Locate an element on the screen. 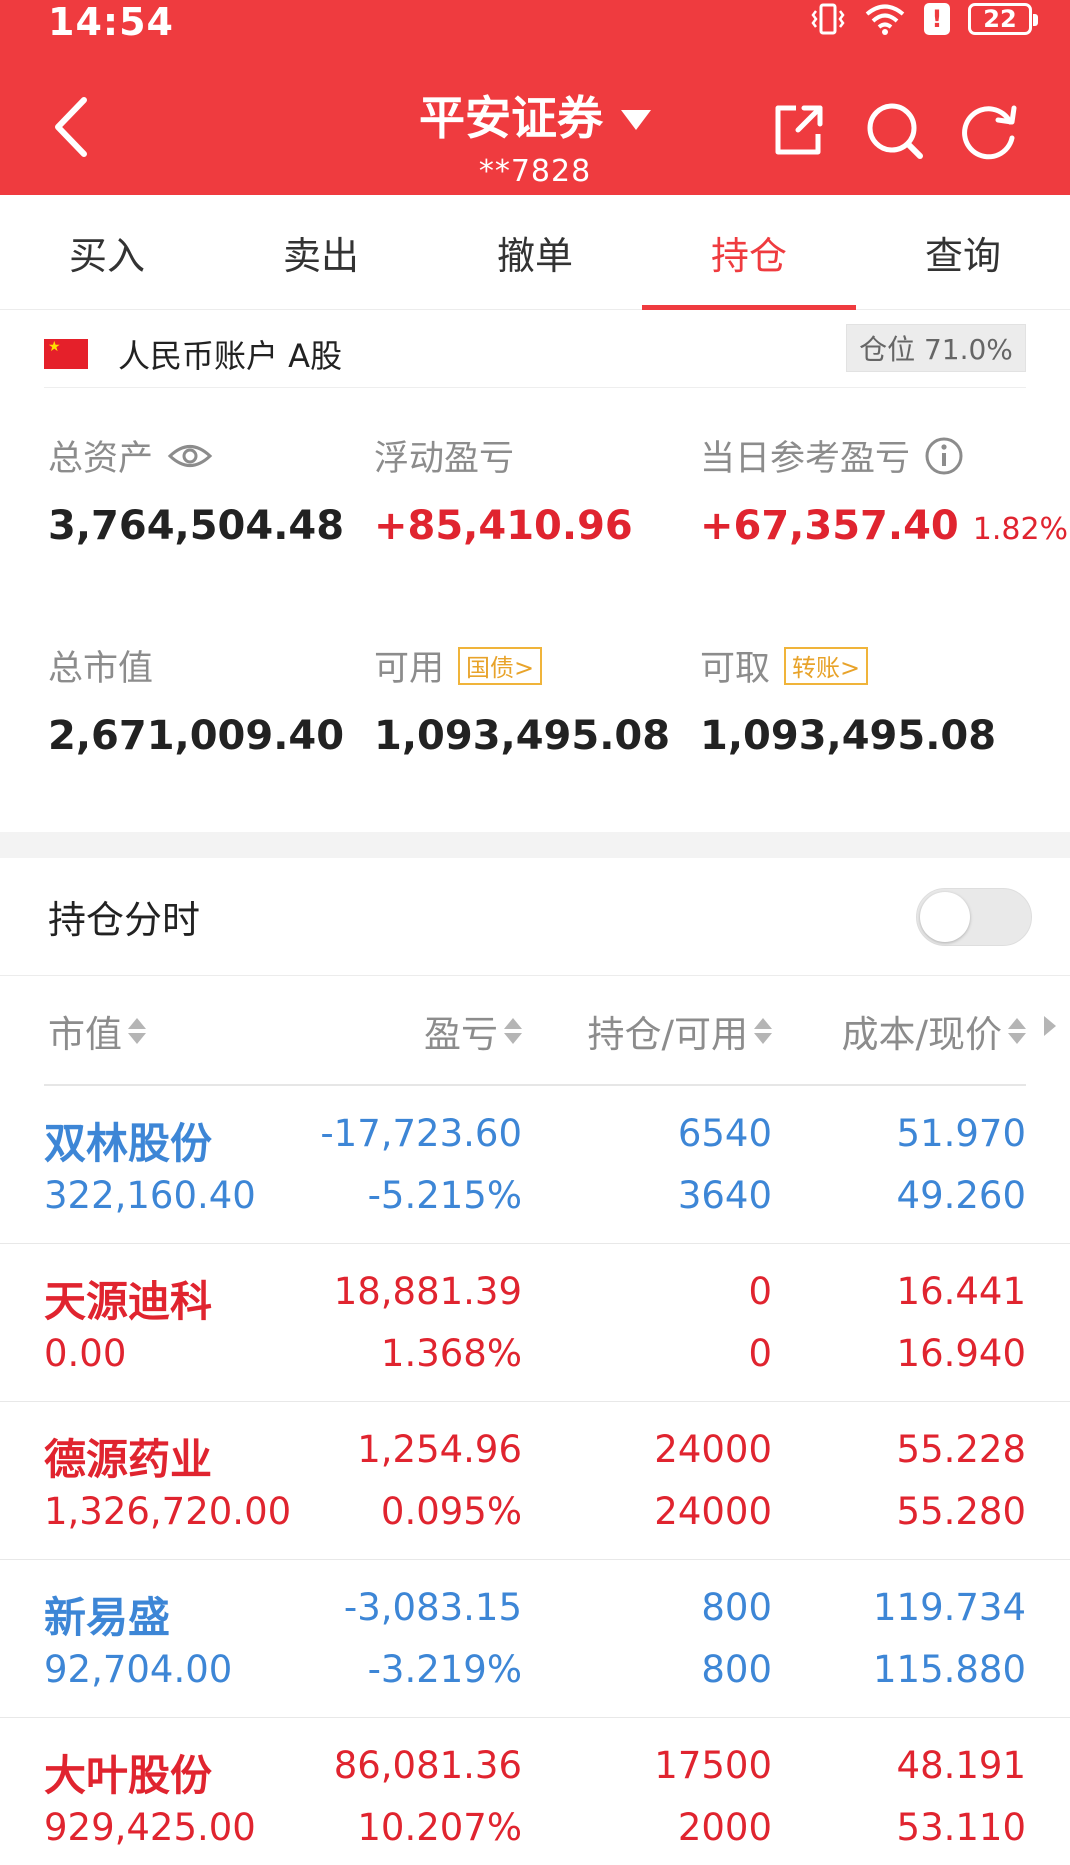 The image size is (1070, 1865). stock-cost: 55.228 is located at coordinates (961, 1449).